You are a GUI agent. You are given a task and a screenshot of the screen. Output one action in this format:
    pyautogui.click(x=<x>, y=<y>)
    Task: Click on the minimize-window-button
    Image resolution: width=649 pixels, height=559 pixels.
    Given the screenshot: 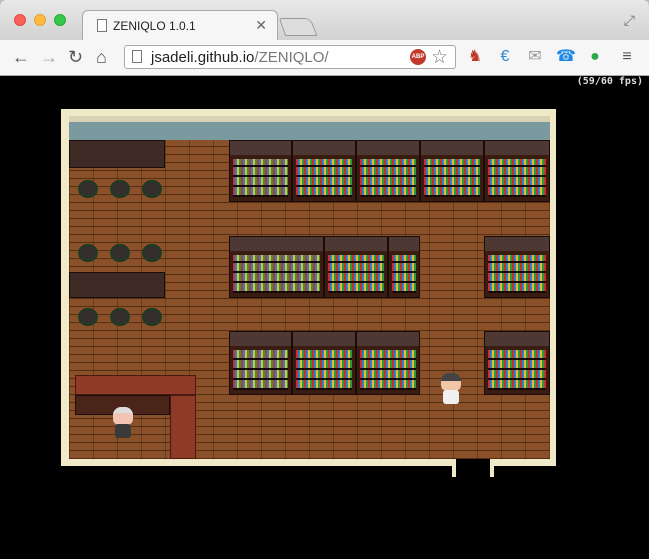 What is the action you would take?
    pyautogui.click(x=40, y=20)
    